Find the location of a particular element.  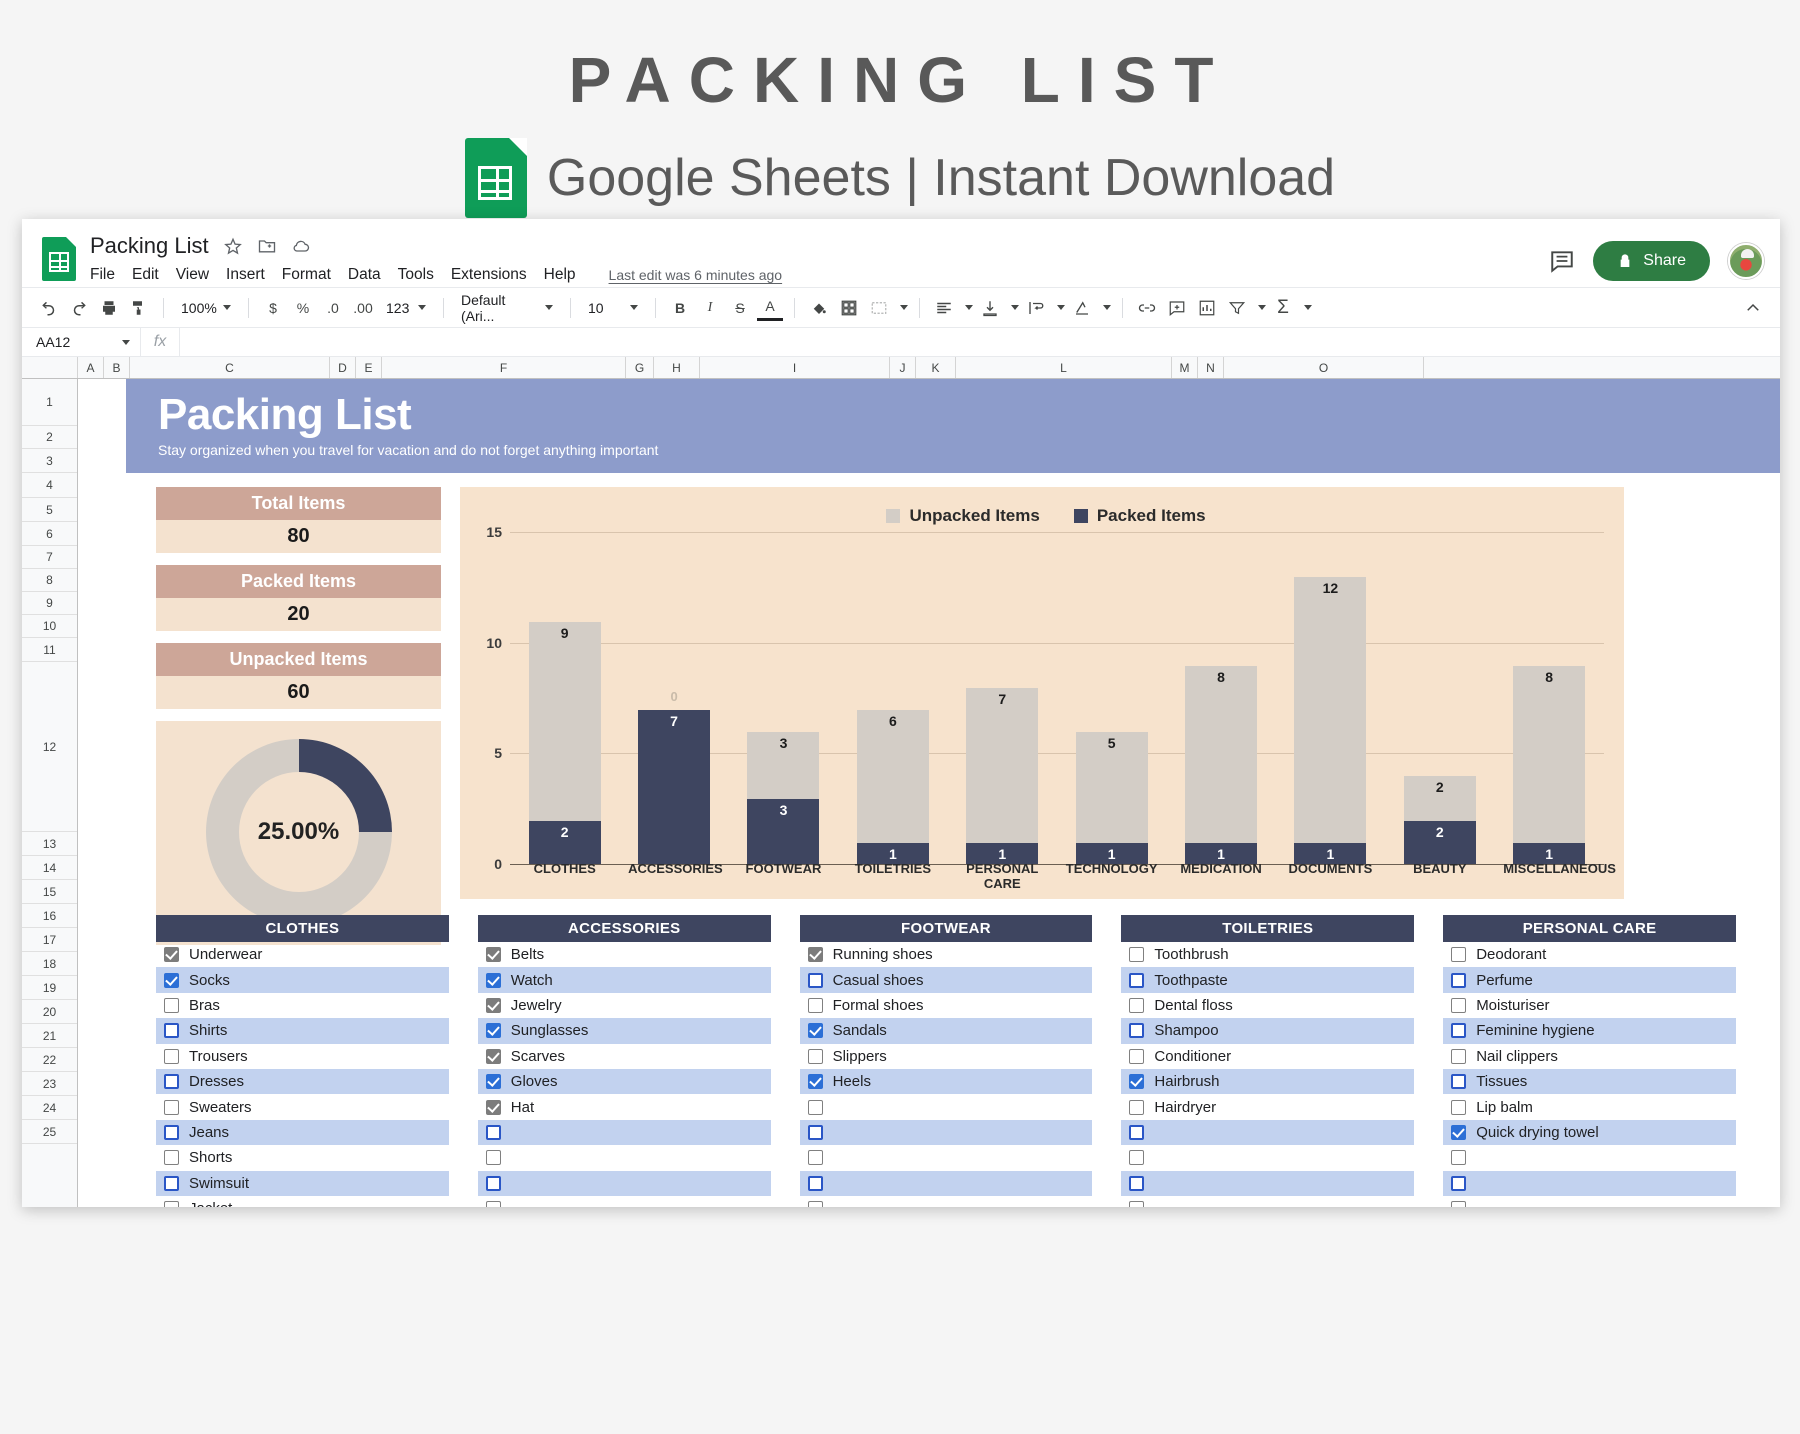

undo-icon is located at coordinates (49, 308).